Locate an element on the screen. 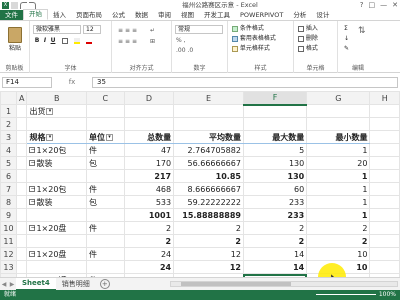 This screenshot has height=300, width=400. italic-button: I is located at coordinates (45, 41).